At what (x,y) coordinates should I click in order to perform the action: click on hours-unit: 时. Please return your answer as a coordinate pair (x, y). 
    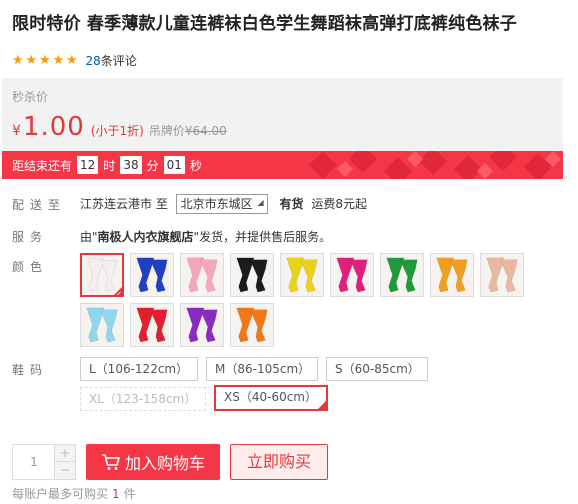
    Looking at the image, I should click on (109, 165).